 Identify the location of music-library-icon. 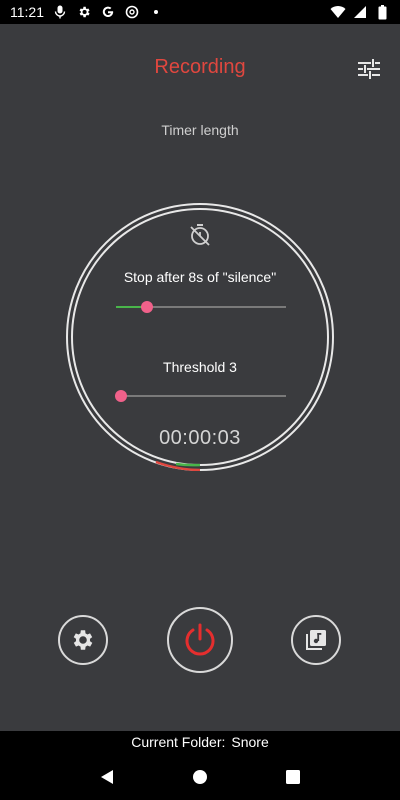
(316, 640).